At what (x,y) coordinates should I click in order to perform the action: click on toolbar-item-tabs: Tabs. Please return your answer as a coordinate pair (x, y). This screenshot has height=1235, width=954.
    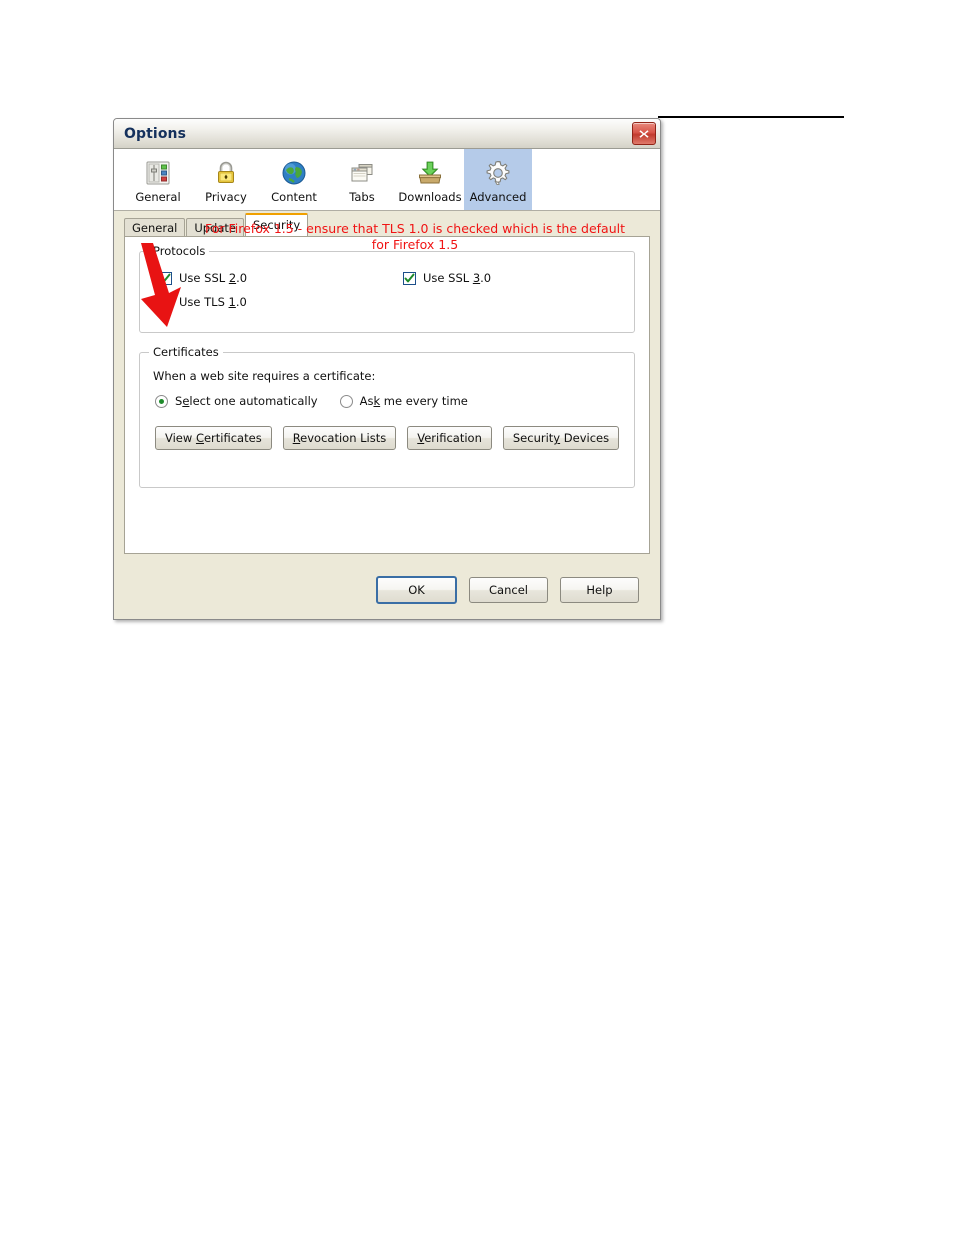
    Looking at the image, I should click on (362, 179).